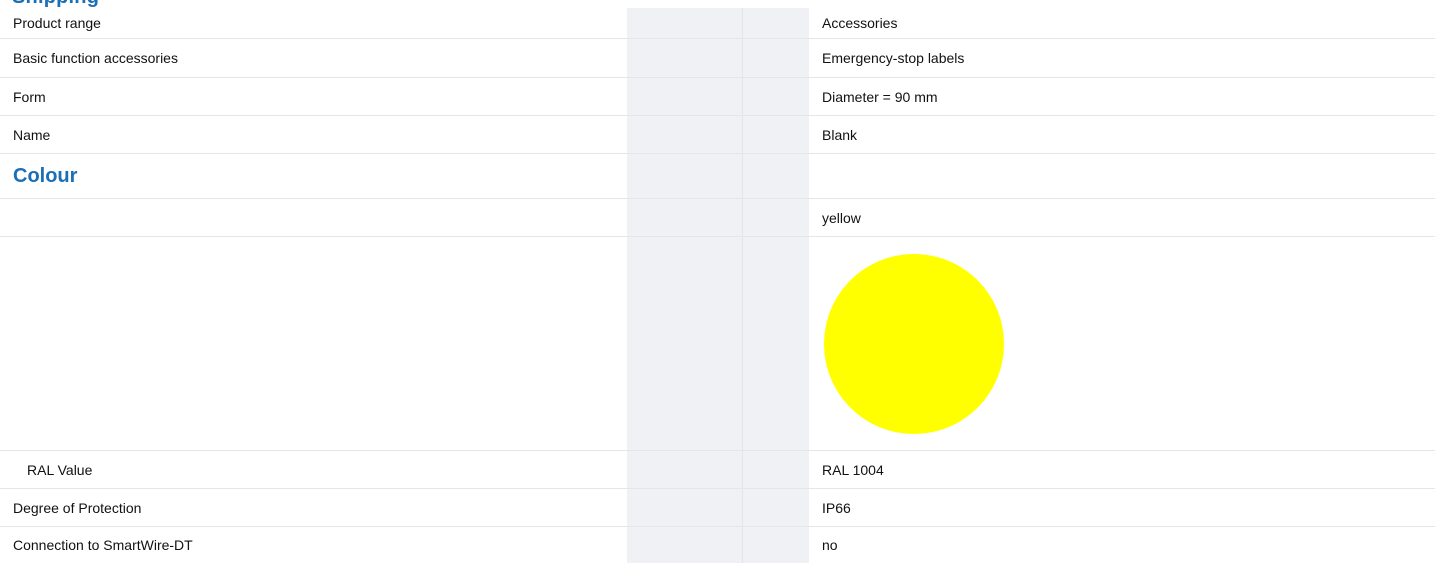 The image size is (1435, 567). What do you see at coordinates (853, 469) in the screenshot?
I see `ral-value: RAL 1004` at bounding box center [853, 469].